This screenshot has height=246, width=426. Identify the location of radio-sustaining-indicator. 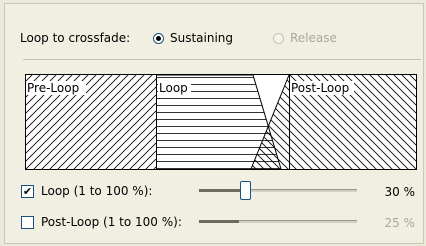
(158, 38).